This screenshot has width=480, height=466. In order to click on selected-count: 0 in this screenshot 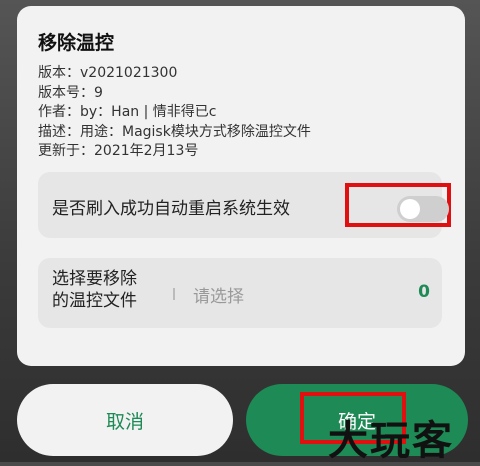, I will do `click(424, 292)`.